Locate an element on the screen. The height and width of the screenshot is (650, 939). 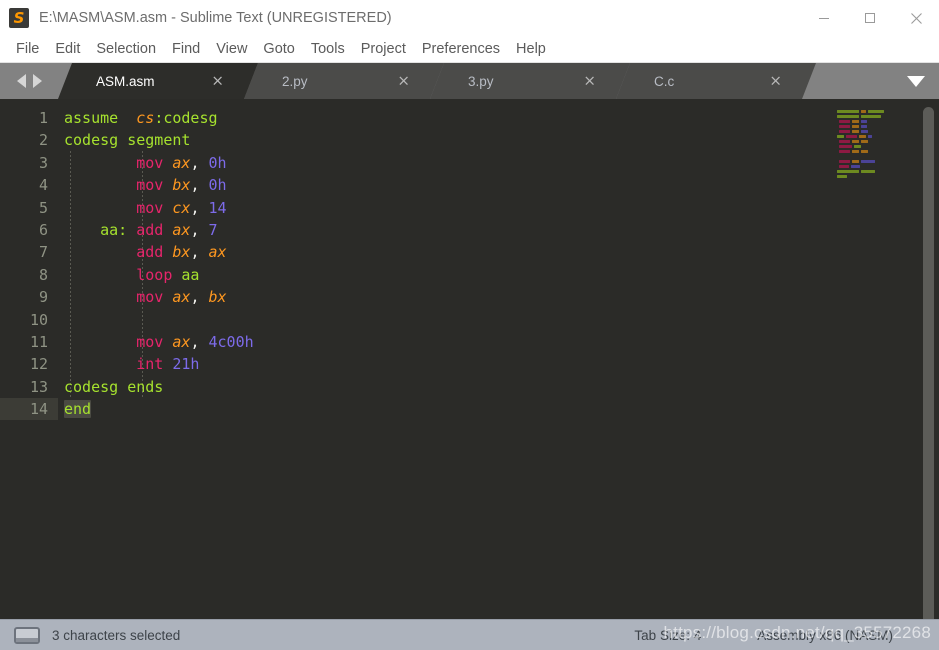
maximize-button is located at coordinates (870, 18).